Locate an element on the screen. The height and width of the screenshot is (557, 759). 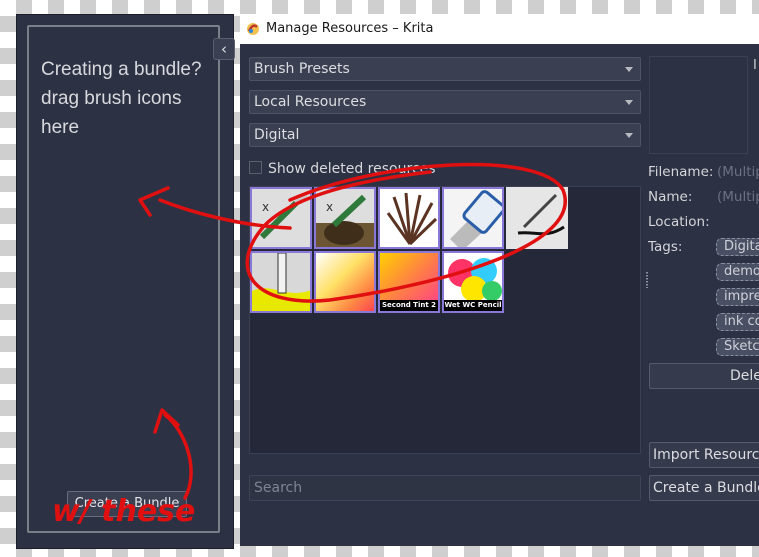
checkbox-box is located at coordinates (255, 167).